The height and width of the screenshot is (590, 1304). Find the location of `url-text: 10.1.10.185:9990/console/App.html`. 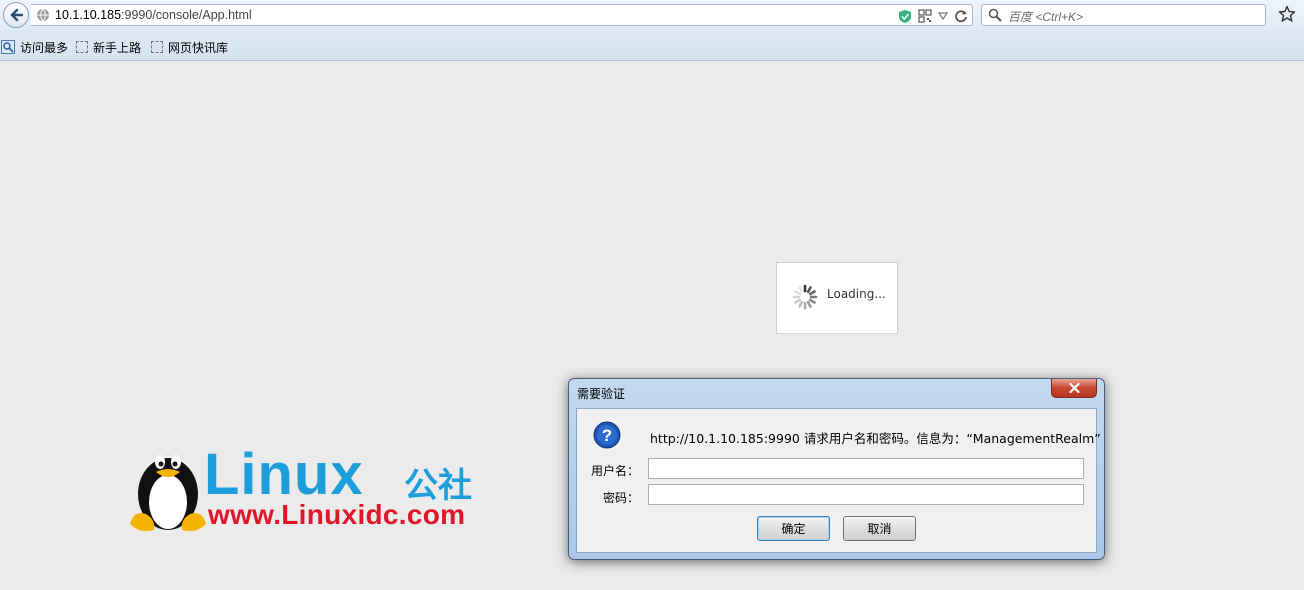

url-text: 10.1.10.185:9990/console/App.html is located at coordinates (153, 15).